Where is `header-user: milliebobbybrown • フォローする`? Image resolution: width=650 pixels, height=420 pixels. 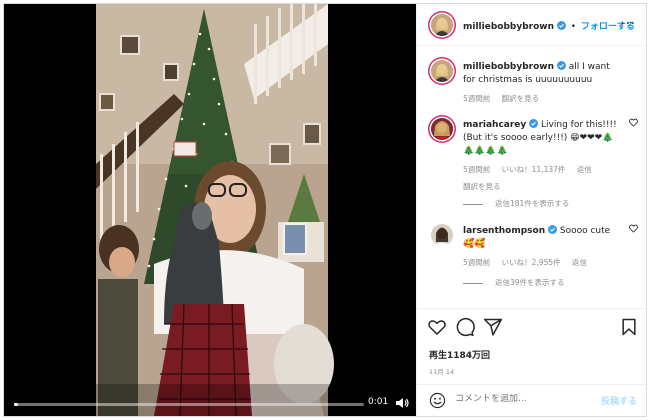
header-user: milliebobbybrown • フォローする is located at coordinates (549, 25).